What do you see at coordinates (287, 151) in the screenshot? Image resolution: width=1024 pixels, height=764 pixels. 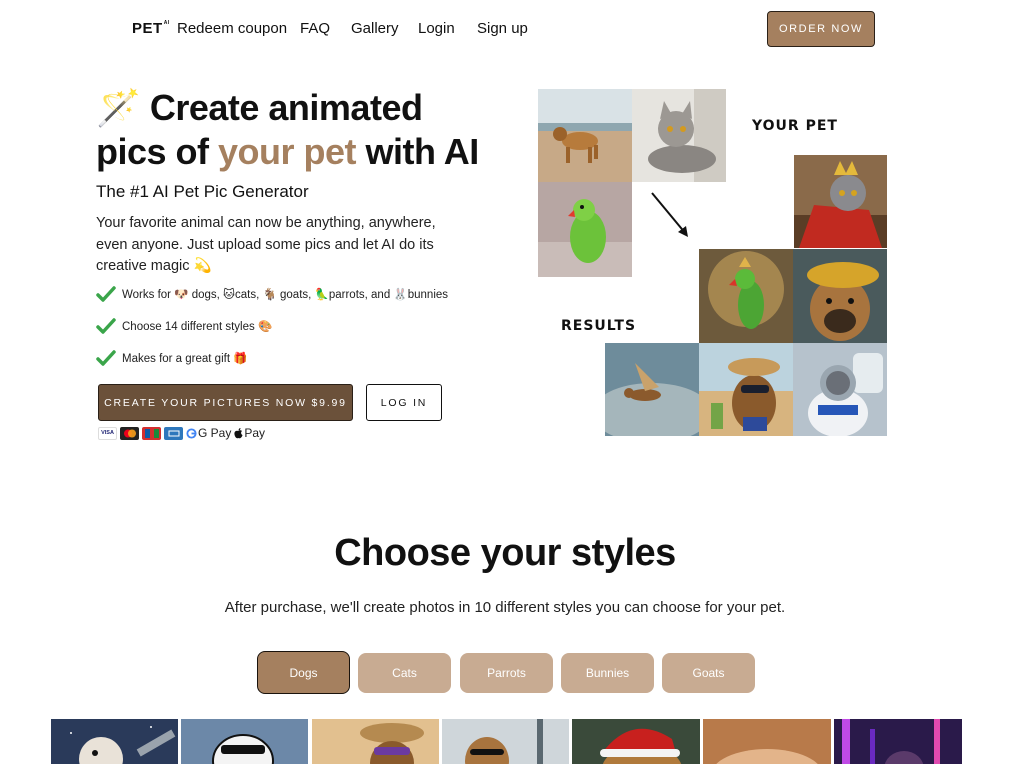 I see `hero-title-accent: your pet` at bounding box center [287, 151].